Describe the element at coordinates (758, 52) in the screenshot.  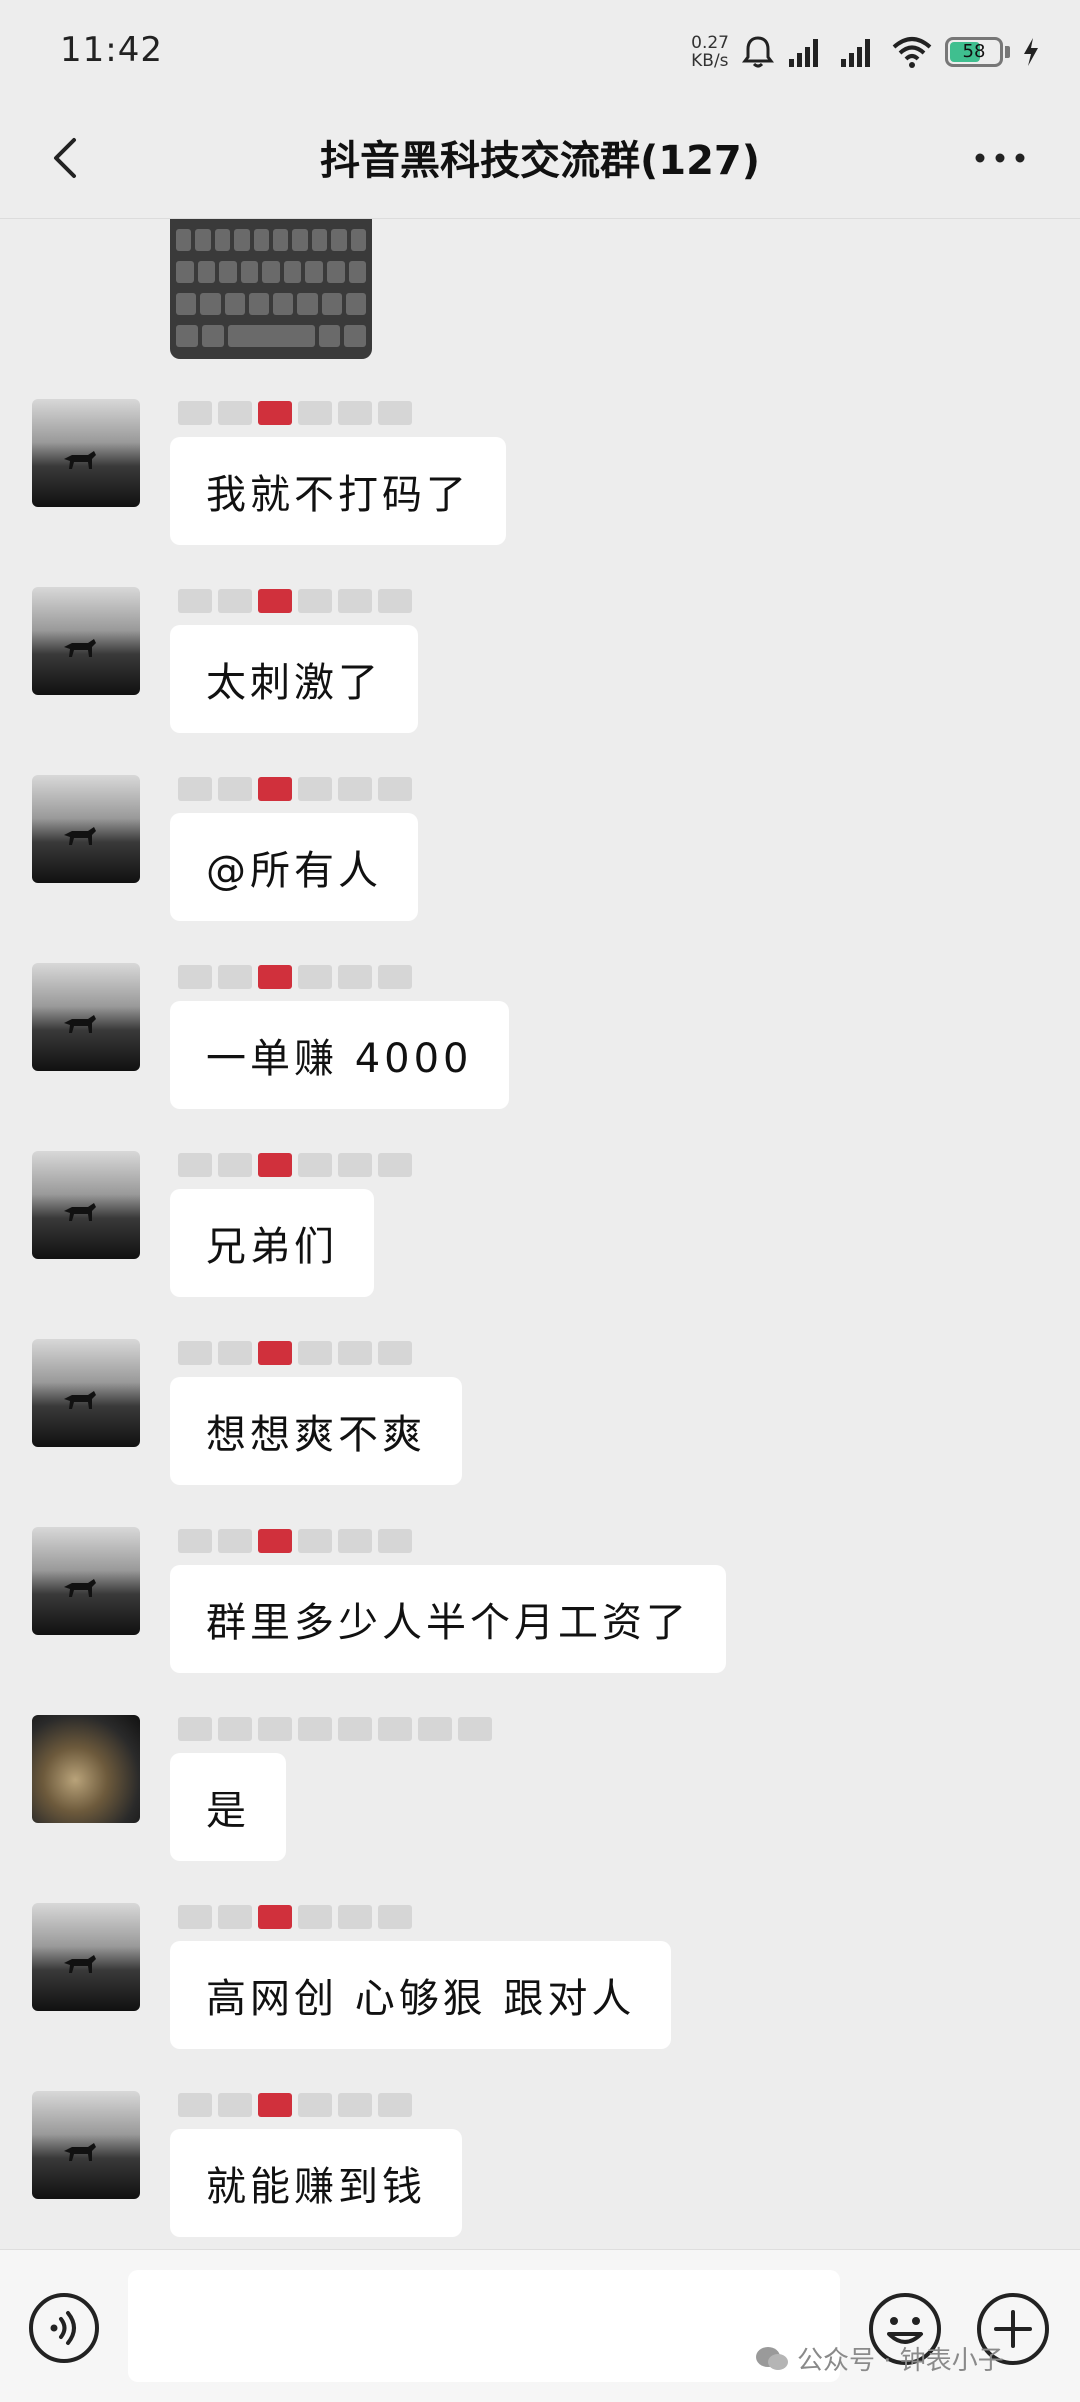
I see `bell-muted-icon` at that location.